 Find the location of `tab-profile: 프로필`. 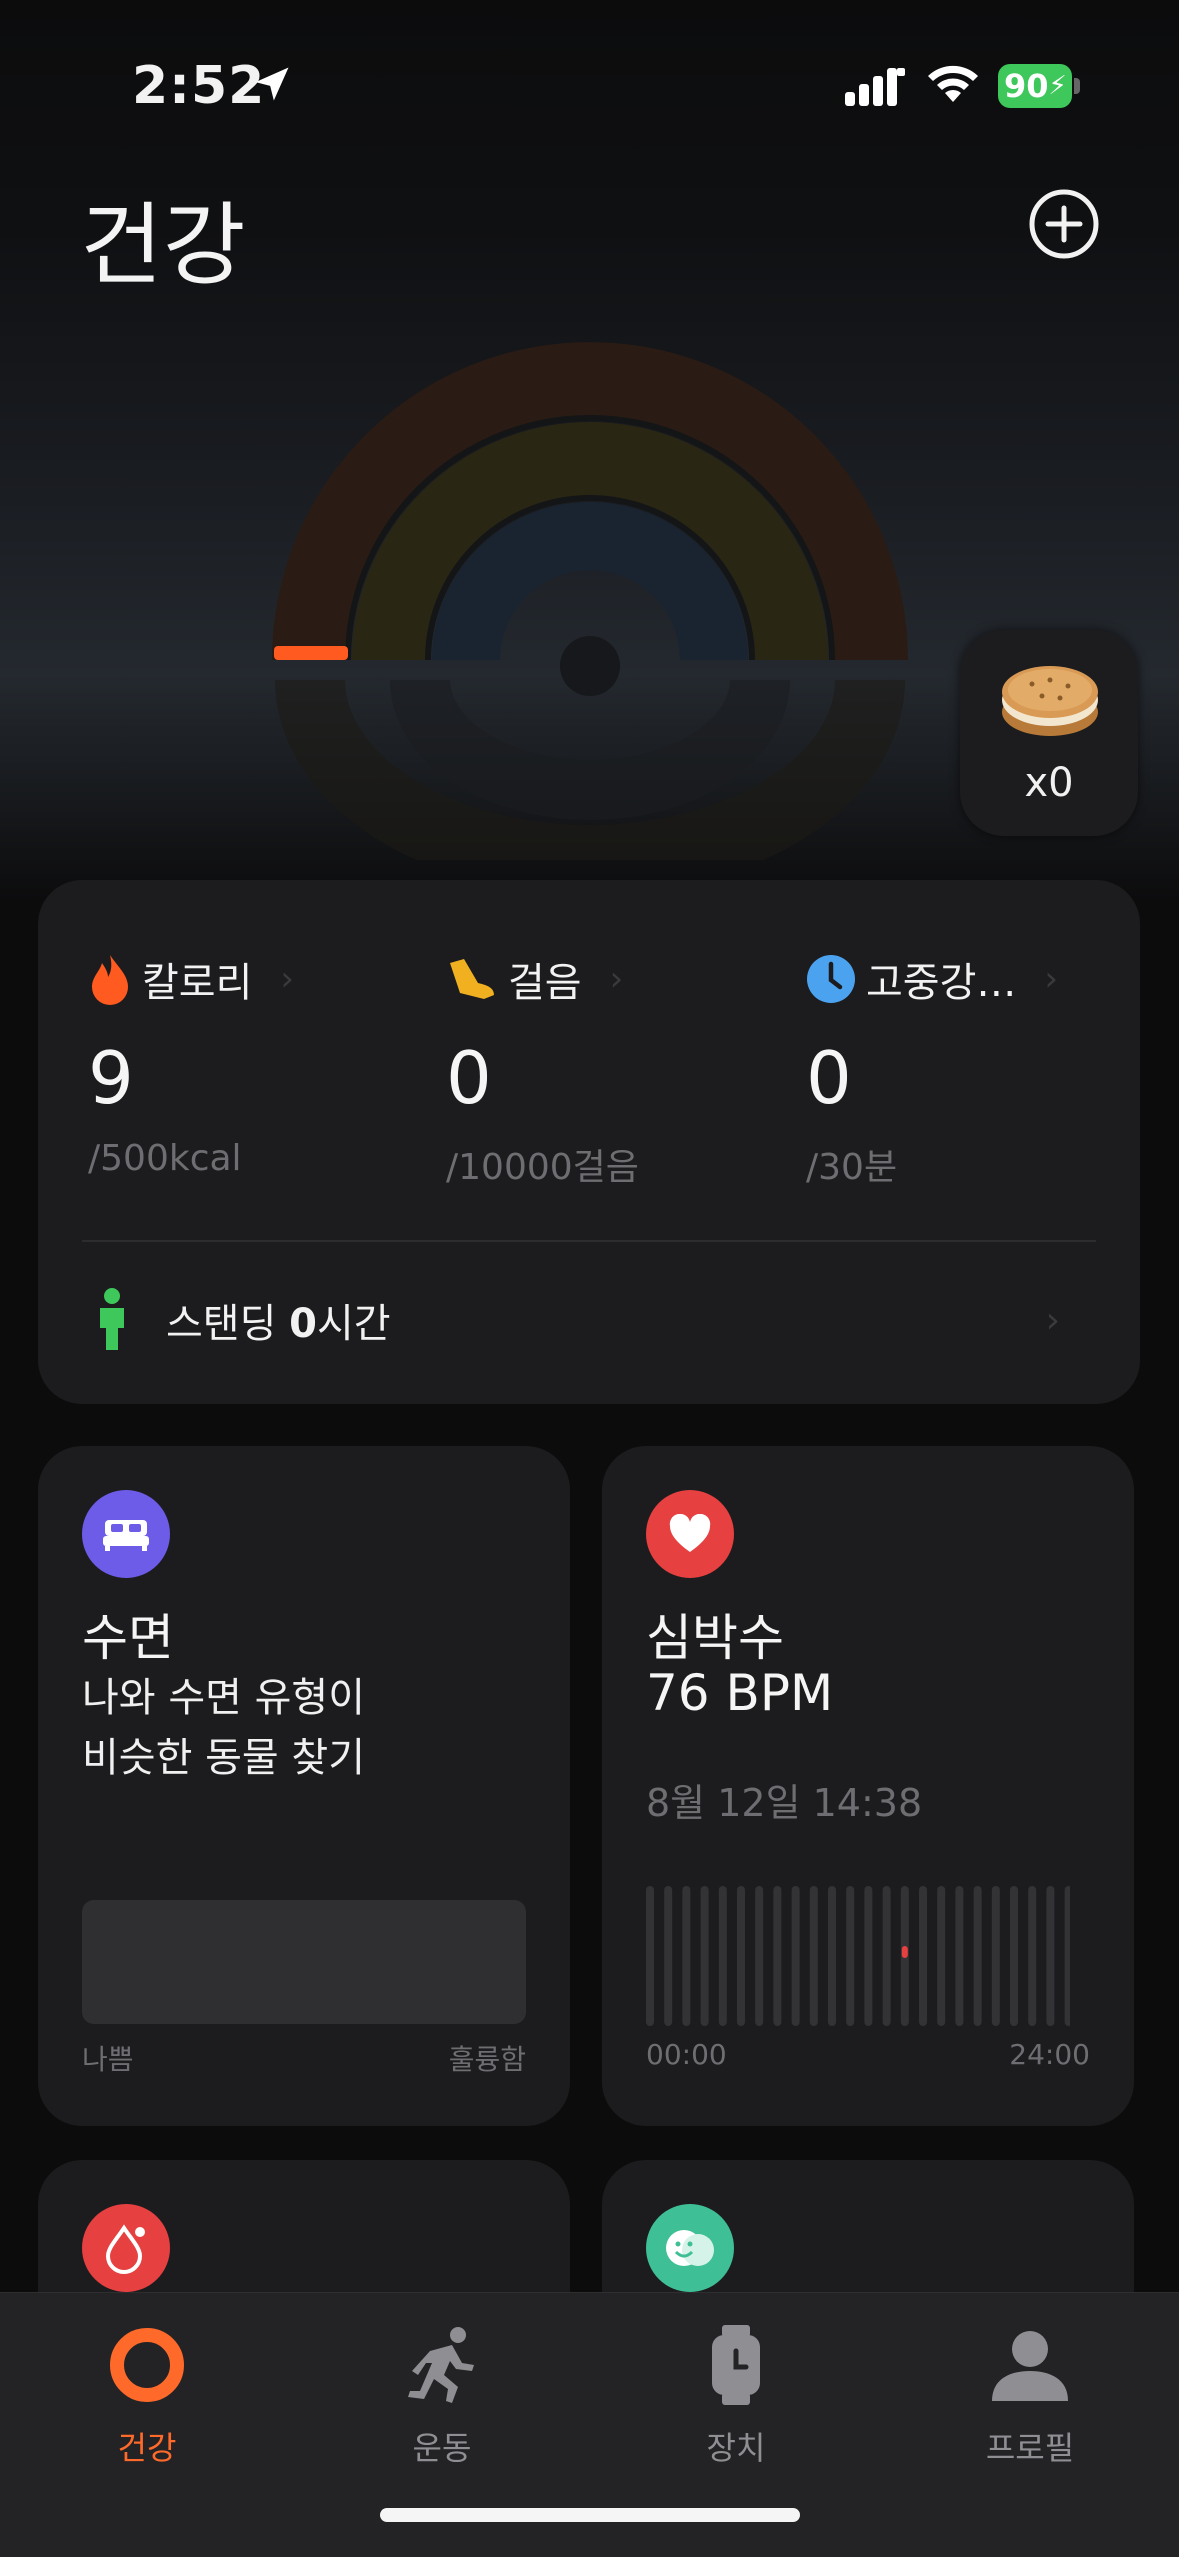

tab-profile: 프로필 is located at coordinates (1030, 2396).